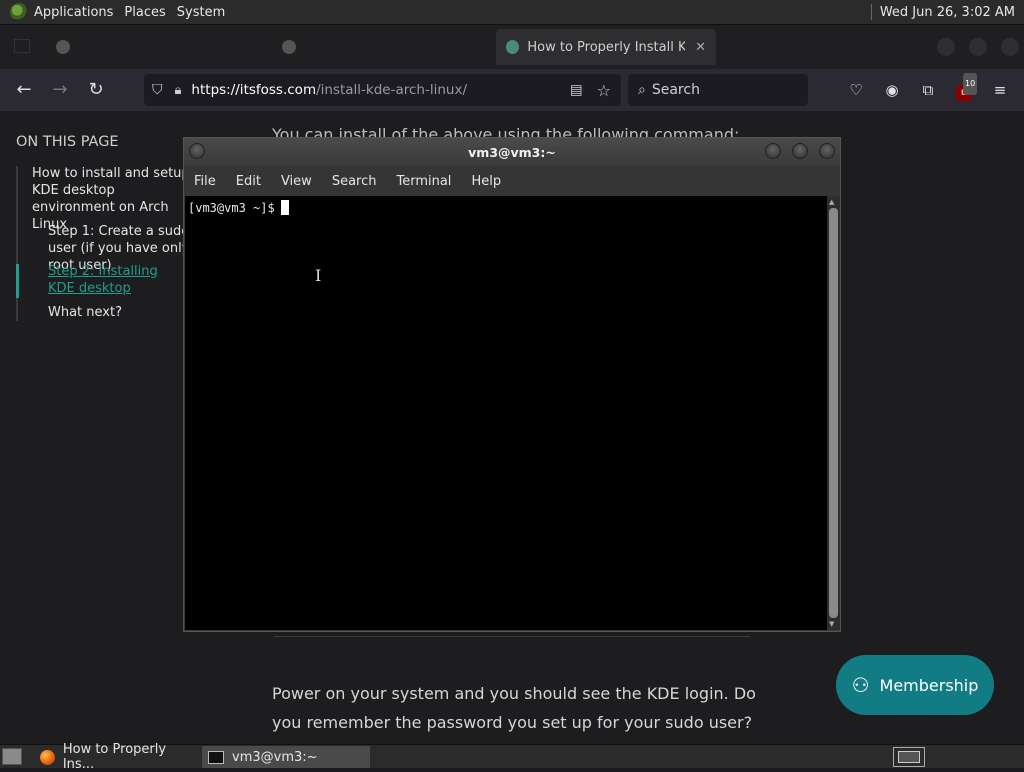  I want to click on hamburger-menu-icon: ≡, so click(1000, 90).